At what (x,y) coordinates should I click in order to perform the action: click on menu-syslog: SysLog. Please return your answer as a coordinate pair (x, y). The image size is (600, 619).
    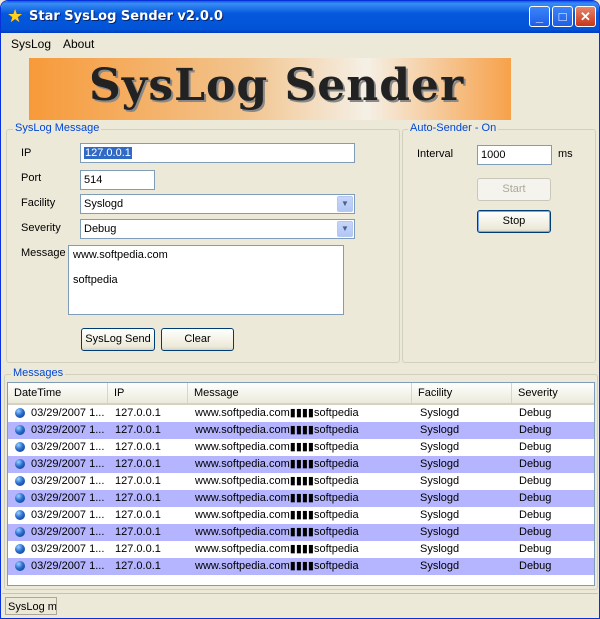
    Looking at the image, I should click on (31, 44).